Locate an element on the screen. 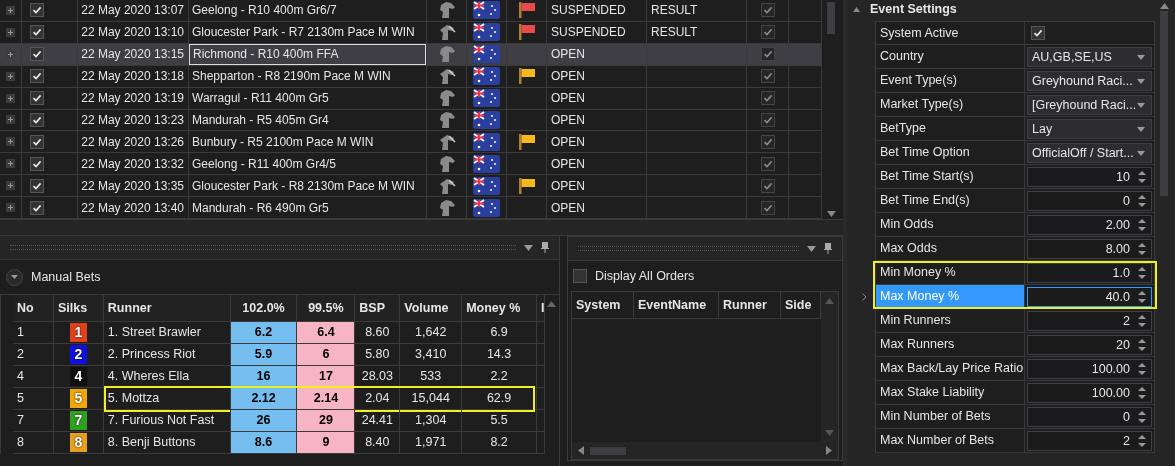 This screenshot has height=466, width=1175. back-price: 2.12 is located at coordinates (264, 399).